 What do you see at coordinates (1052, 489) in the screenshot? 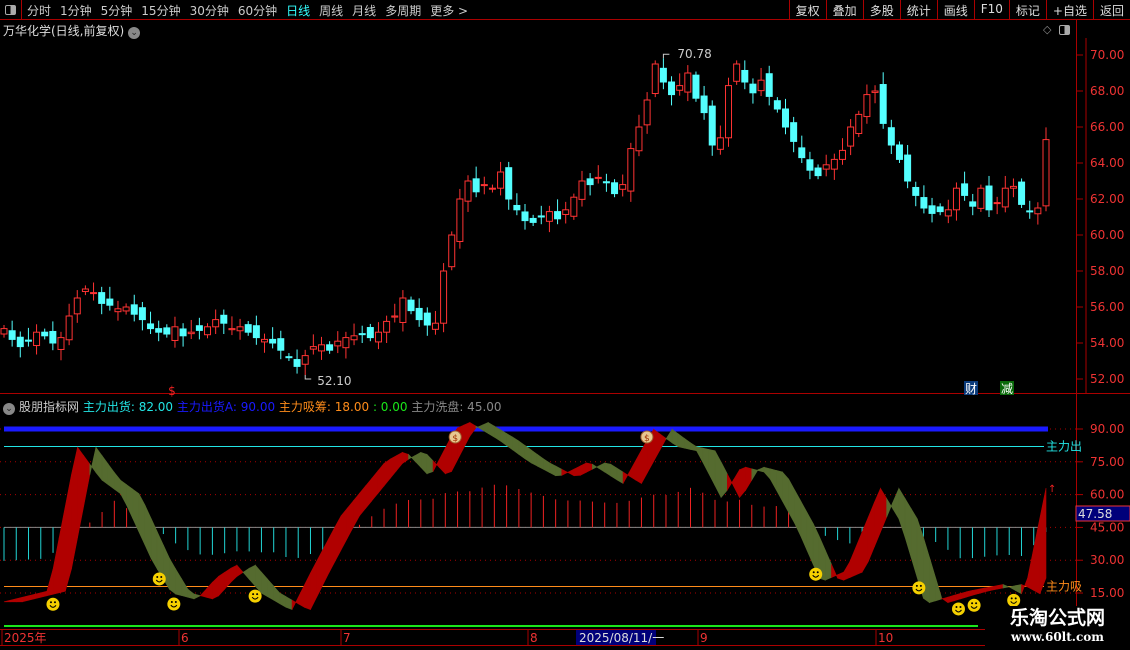
I see `up-arrow-icon: ↑` at bounding box center [1052, 489].